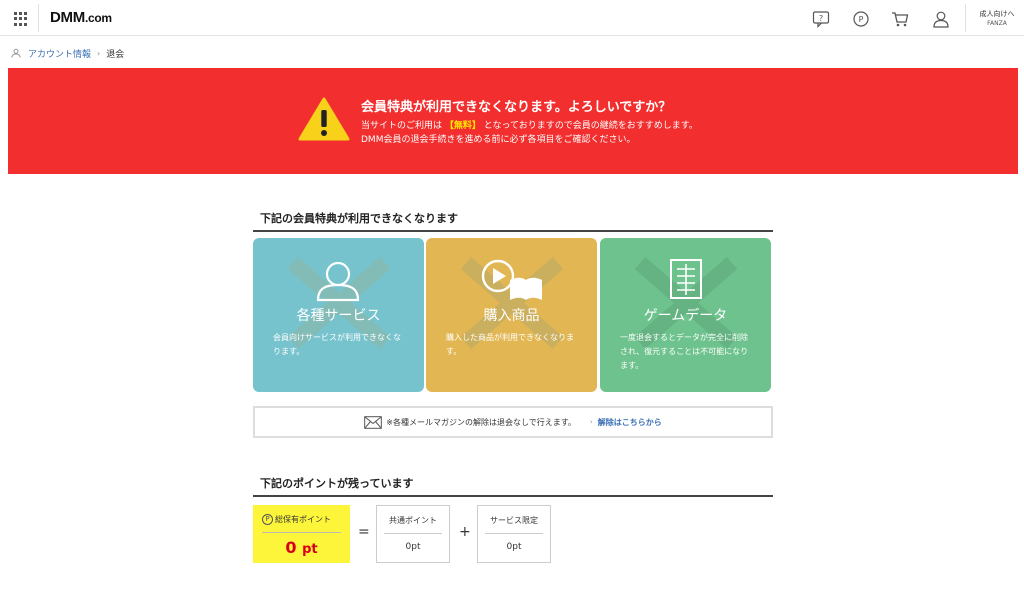 This screenshot has height=597, width=1024. What do you see at coordinates (941, 19) in the screenshot?
I see `account-icon` at bounding box center [941, 19].